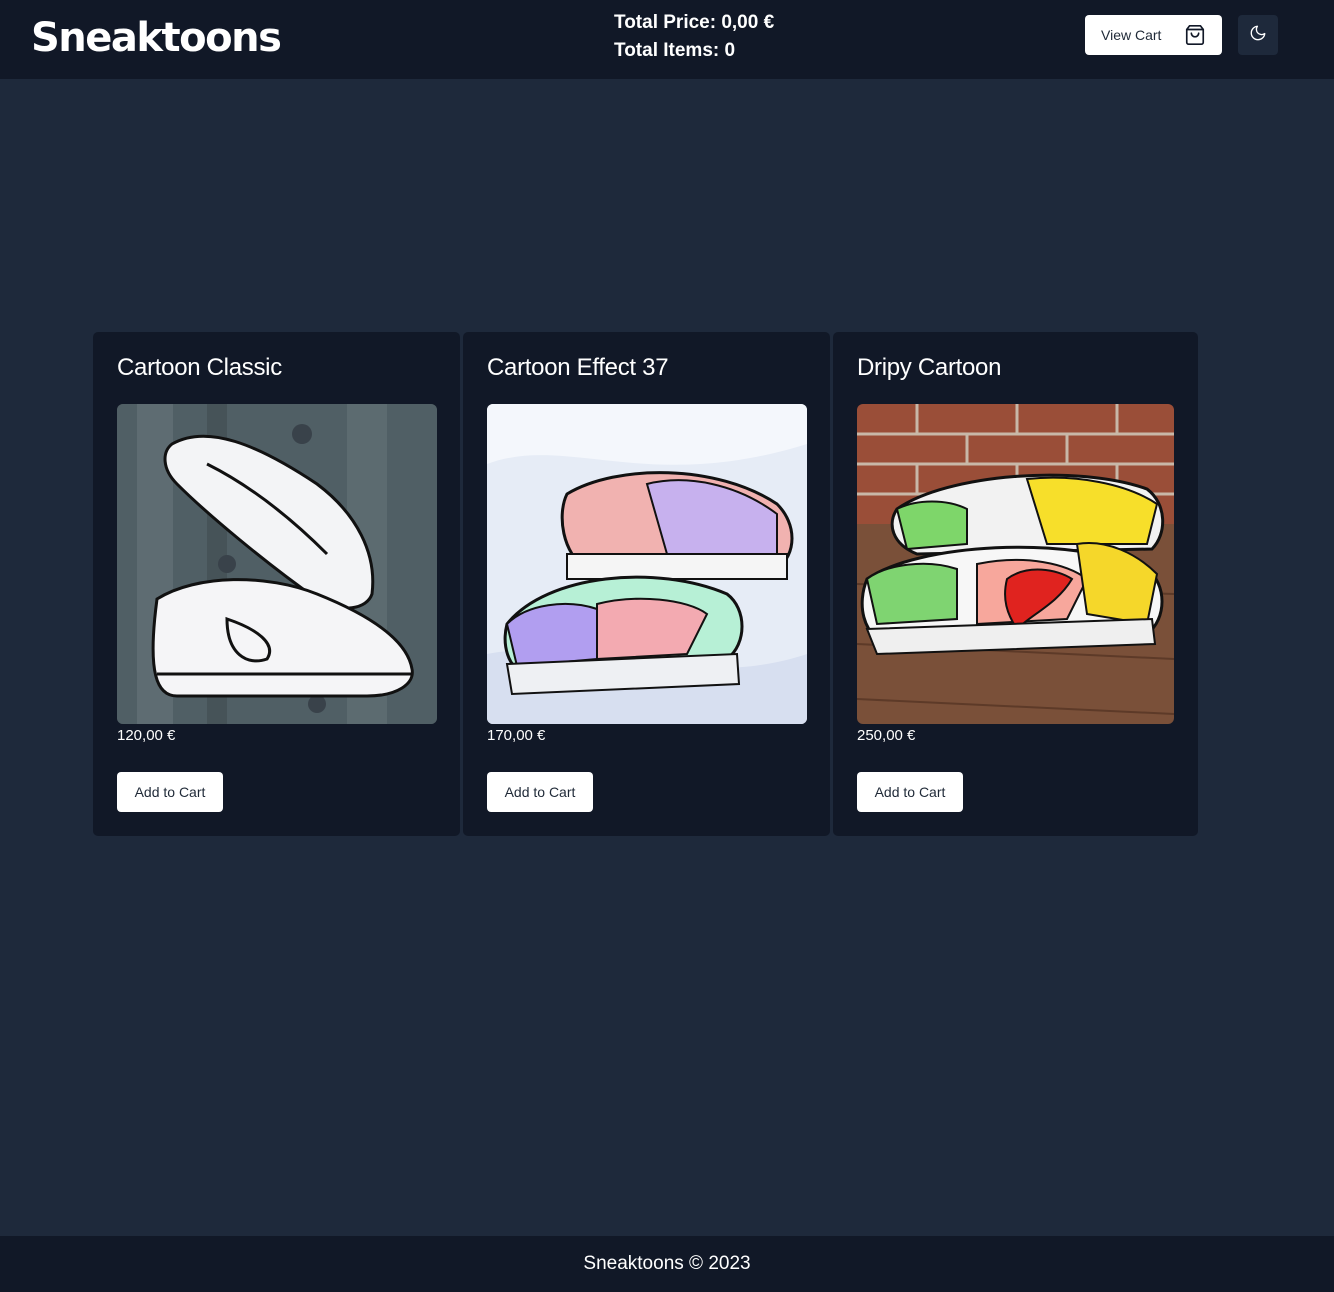  I want to click on product-card: Dripy Cartoon 250,00 € Add to Cart, so click(1015, 584).